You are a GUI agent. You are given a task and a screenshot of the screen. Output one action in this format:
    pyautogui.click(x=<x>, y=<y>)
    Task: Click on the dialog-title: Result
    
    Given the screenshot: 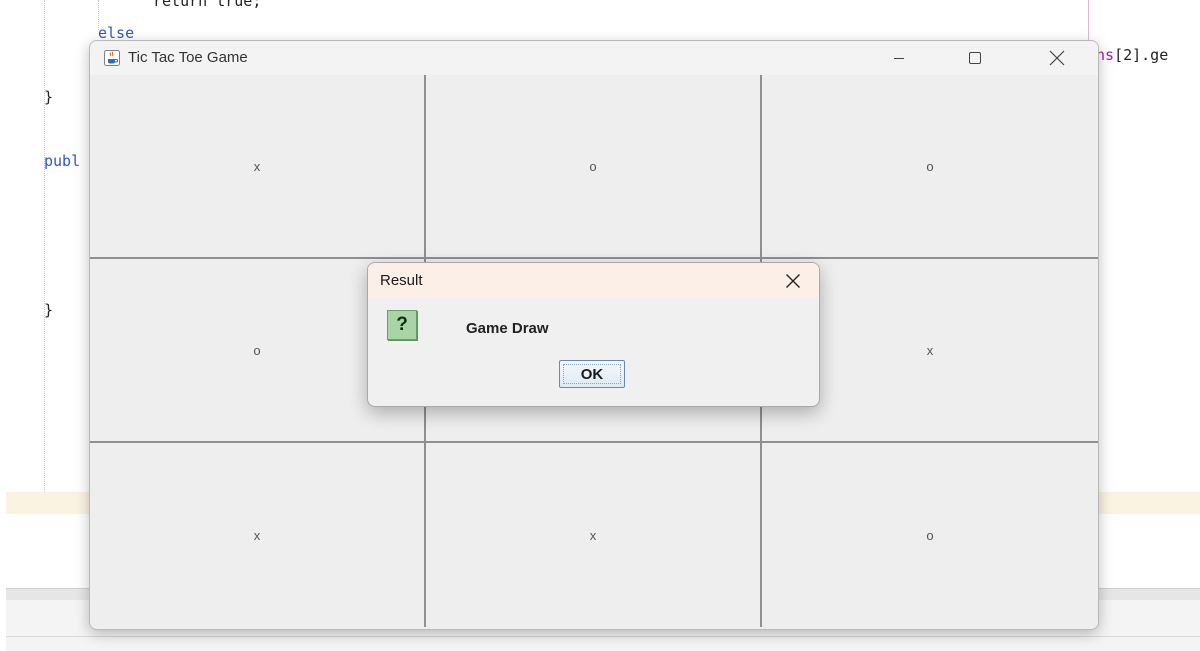 What is the action you would take?
    pyautogui.click(x=401, y=280)
    